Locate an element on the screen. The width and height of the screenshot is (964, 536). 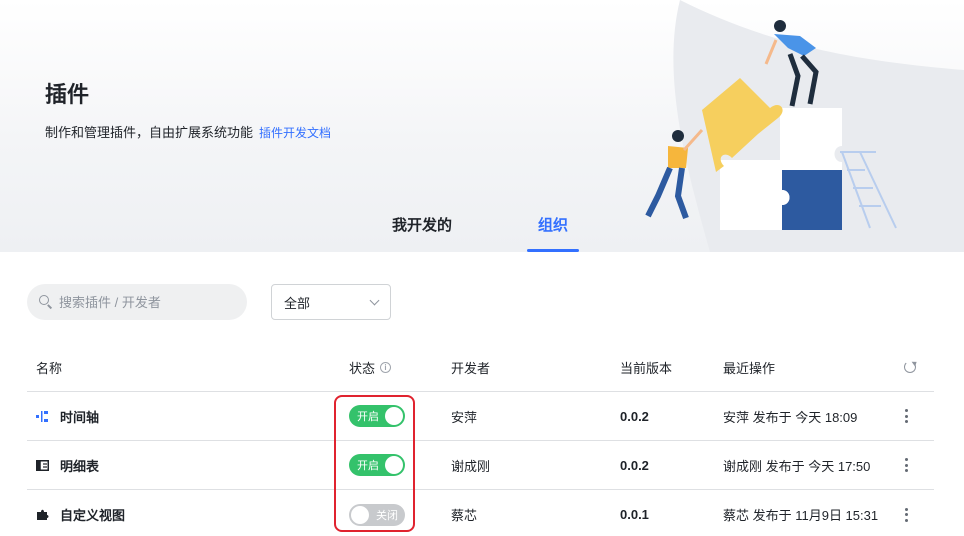
developer-cell: 谢成刚 is located at coordinates (471, 466).